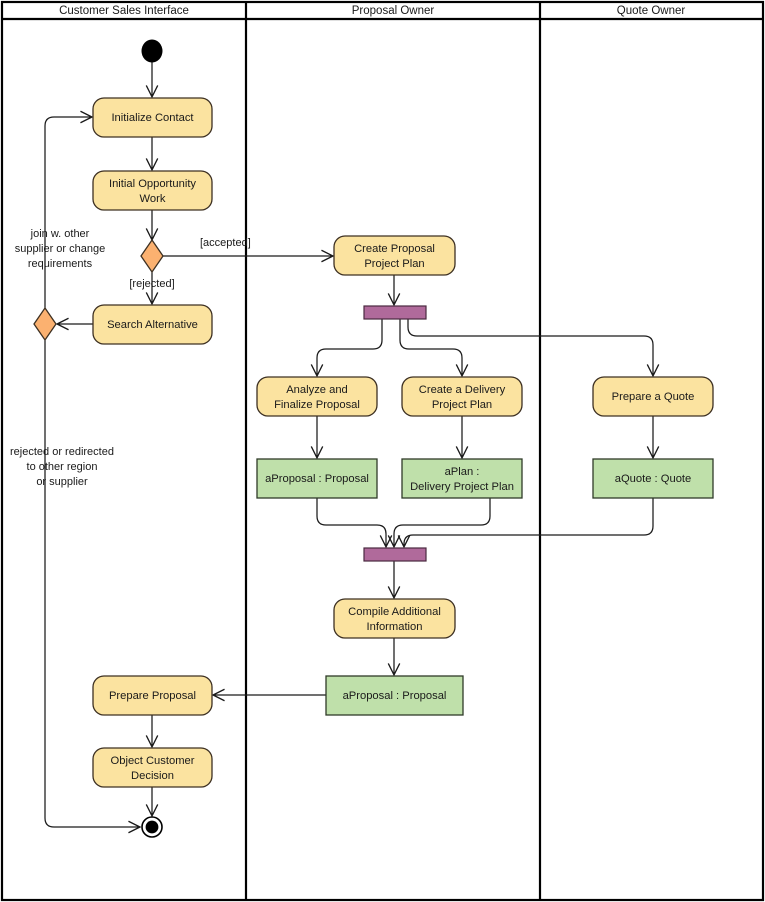 The image size is (765, 902). I want to click on activity-prepare-proposal: Prepare Proposal, so click(152, 695).